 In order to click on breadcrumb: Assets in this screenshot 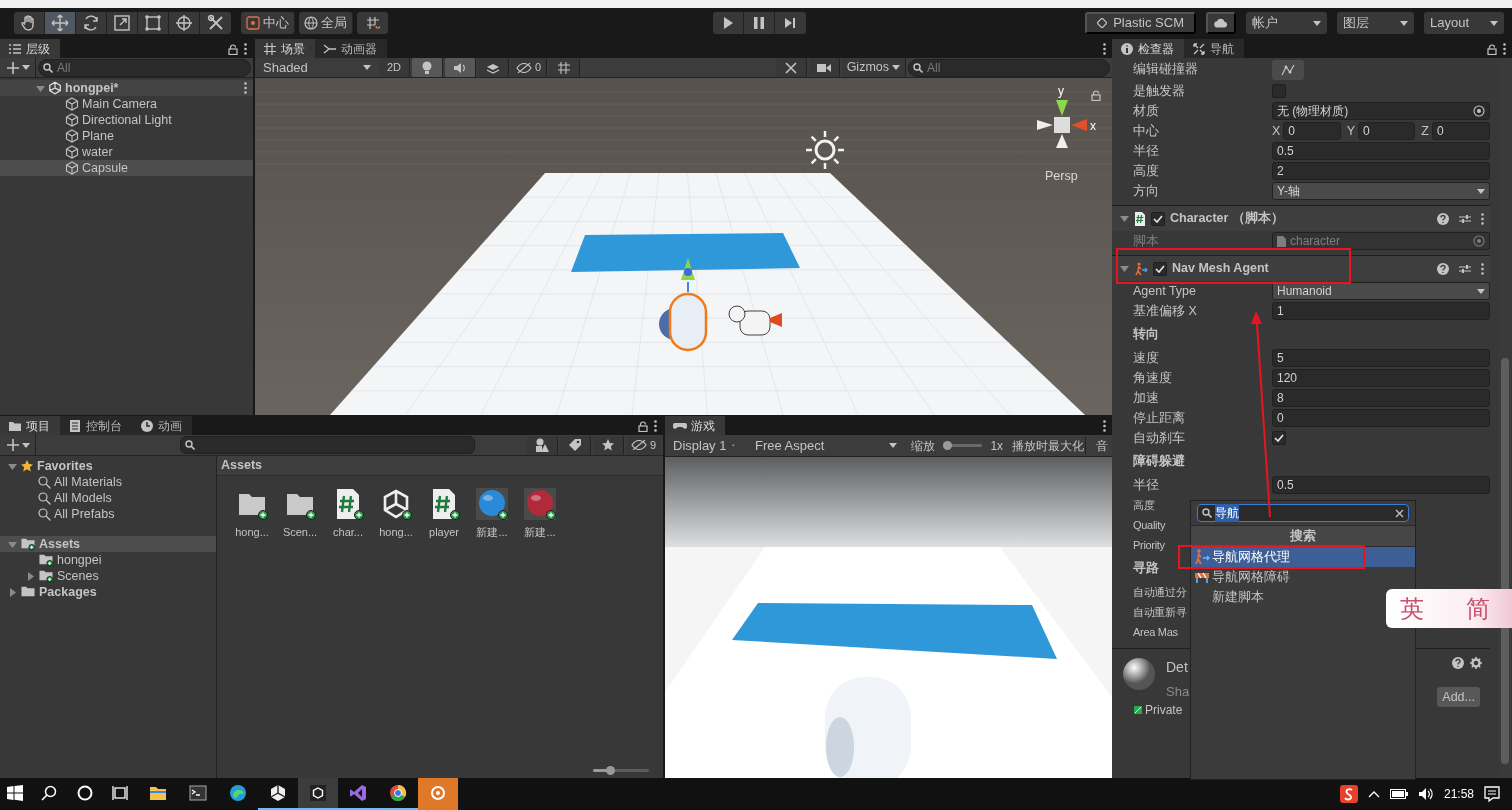, I will do `click(440, 466)`.